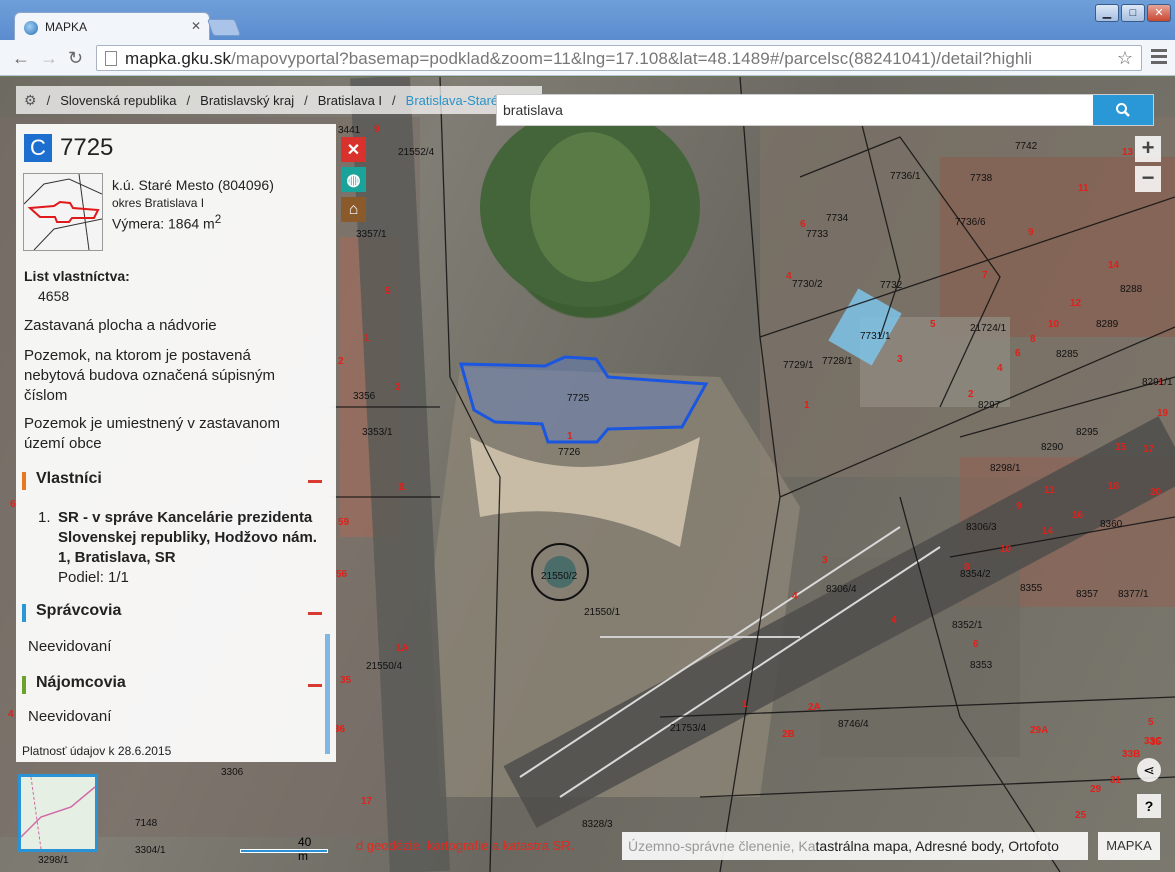 The height and width of the screenshot is (872, 1175). I want to click on svg-text: 8377/1, so click(1133, 594).